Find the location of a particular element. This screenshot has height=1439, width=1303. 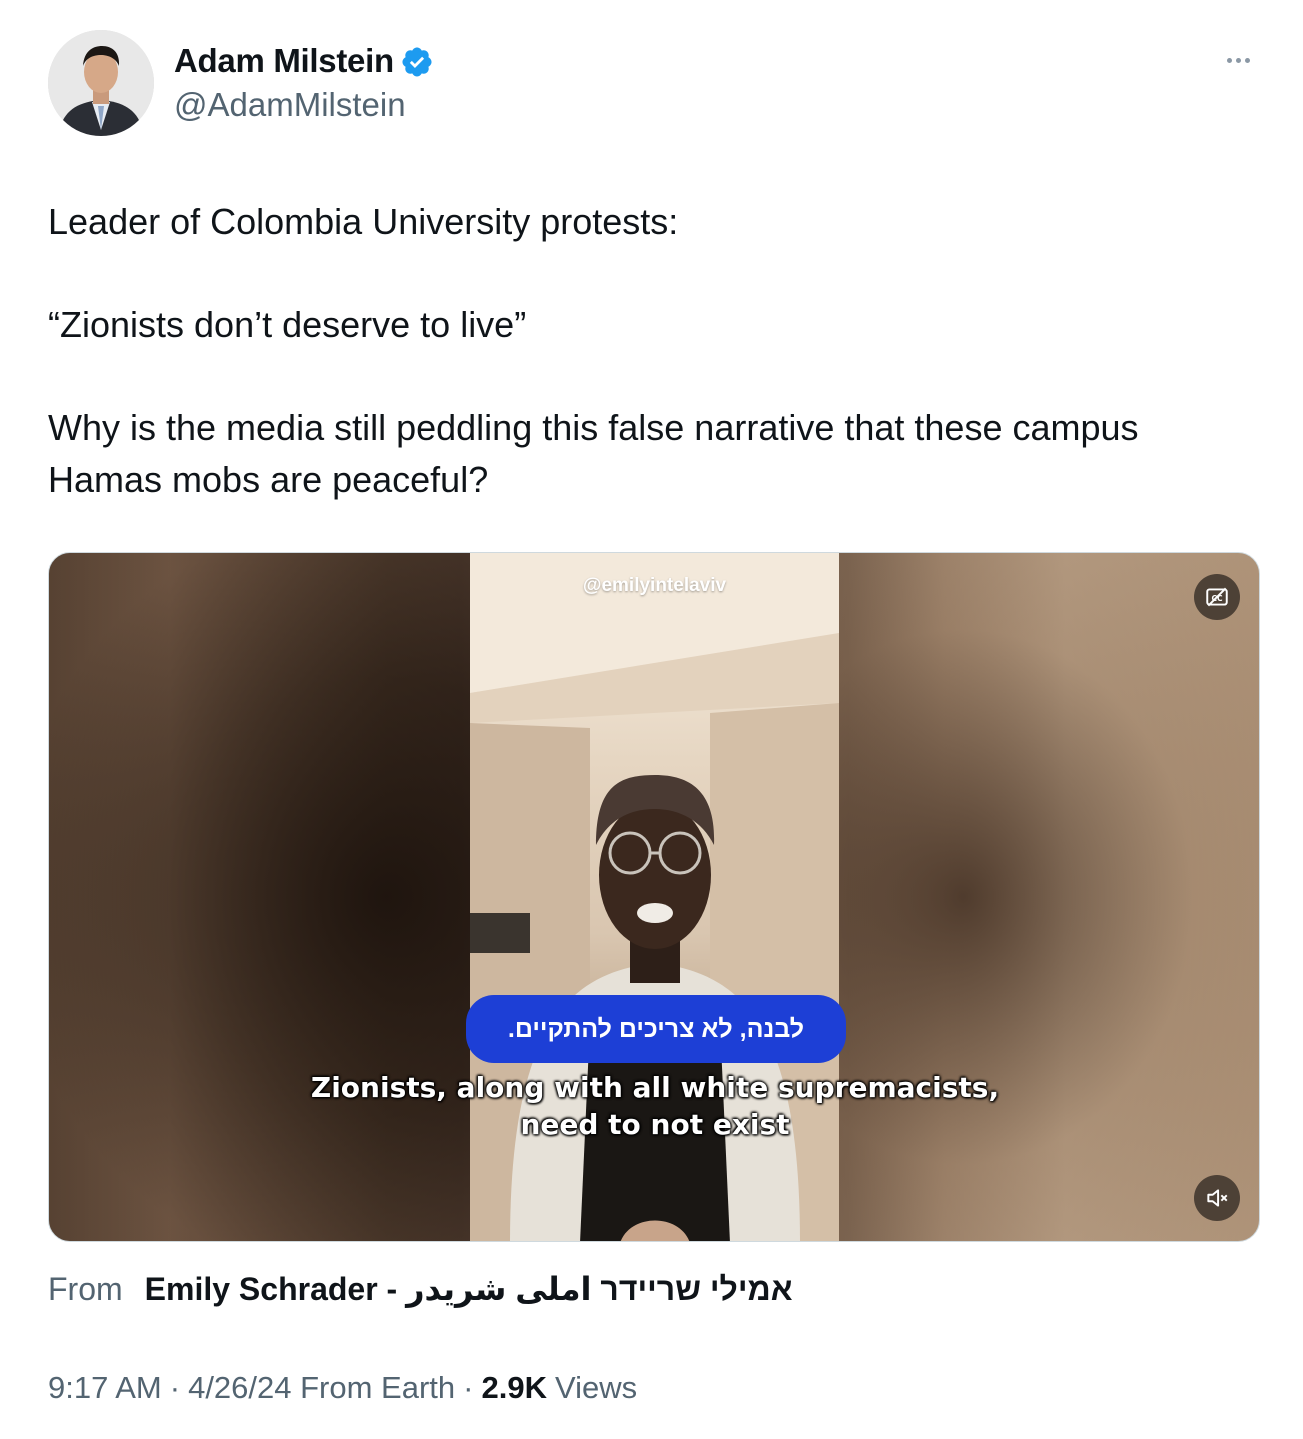

muted-speaker-icon is located at coordinates (1217, 1198).